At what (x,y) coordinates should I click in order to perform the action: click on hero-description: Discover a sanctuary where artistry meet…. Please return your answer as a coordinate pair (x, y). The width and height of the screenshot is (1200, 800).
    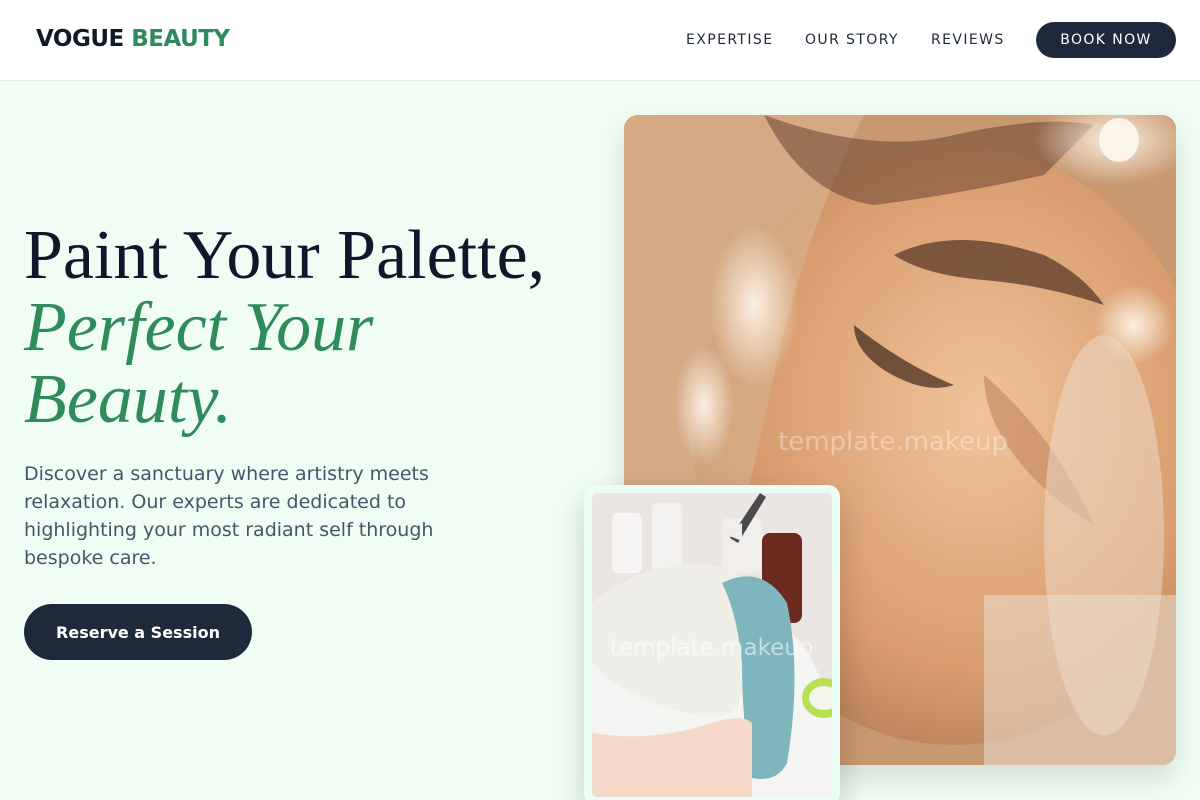
    Looking at the image, I should click on (229, 516).